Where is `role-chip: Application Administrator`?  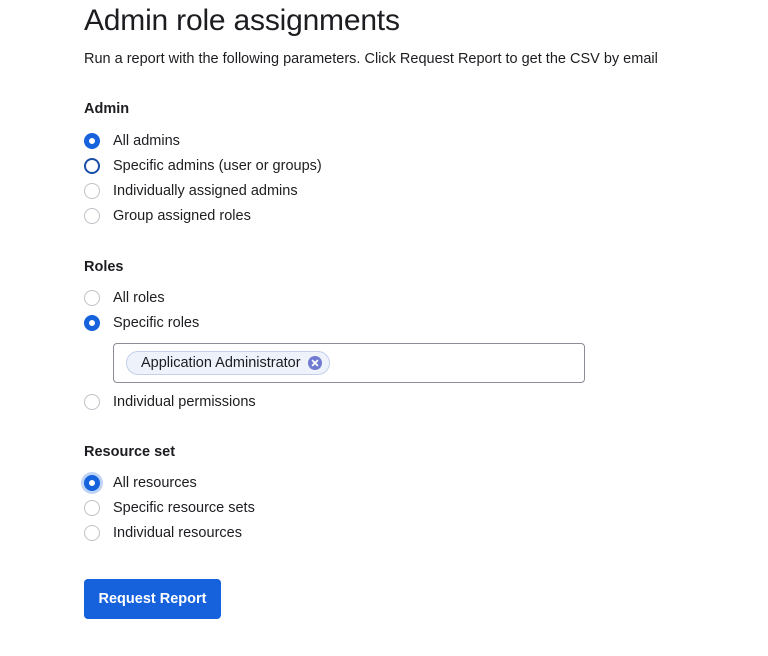 role-chip: Application Administrator is located at coordinates (228, 363).